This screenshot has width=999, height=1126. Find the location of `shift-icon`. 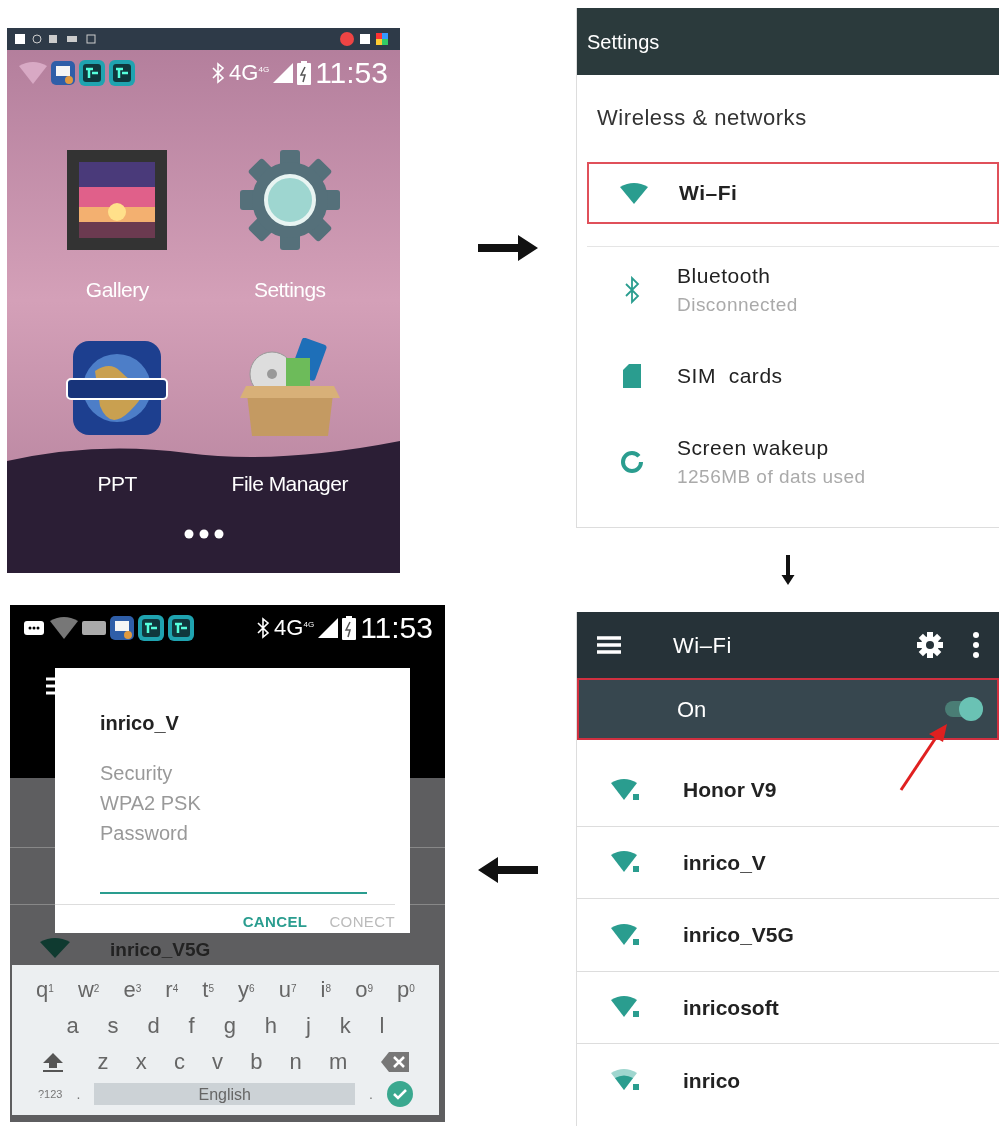

shift-icon is located at coordinates (53, 1062).